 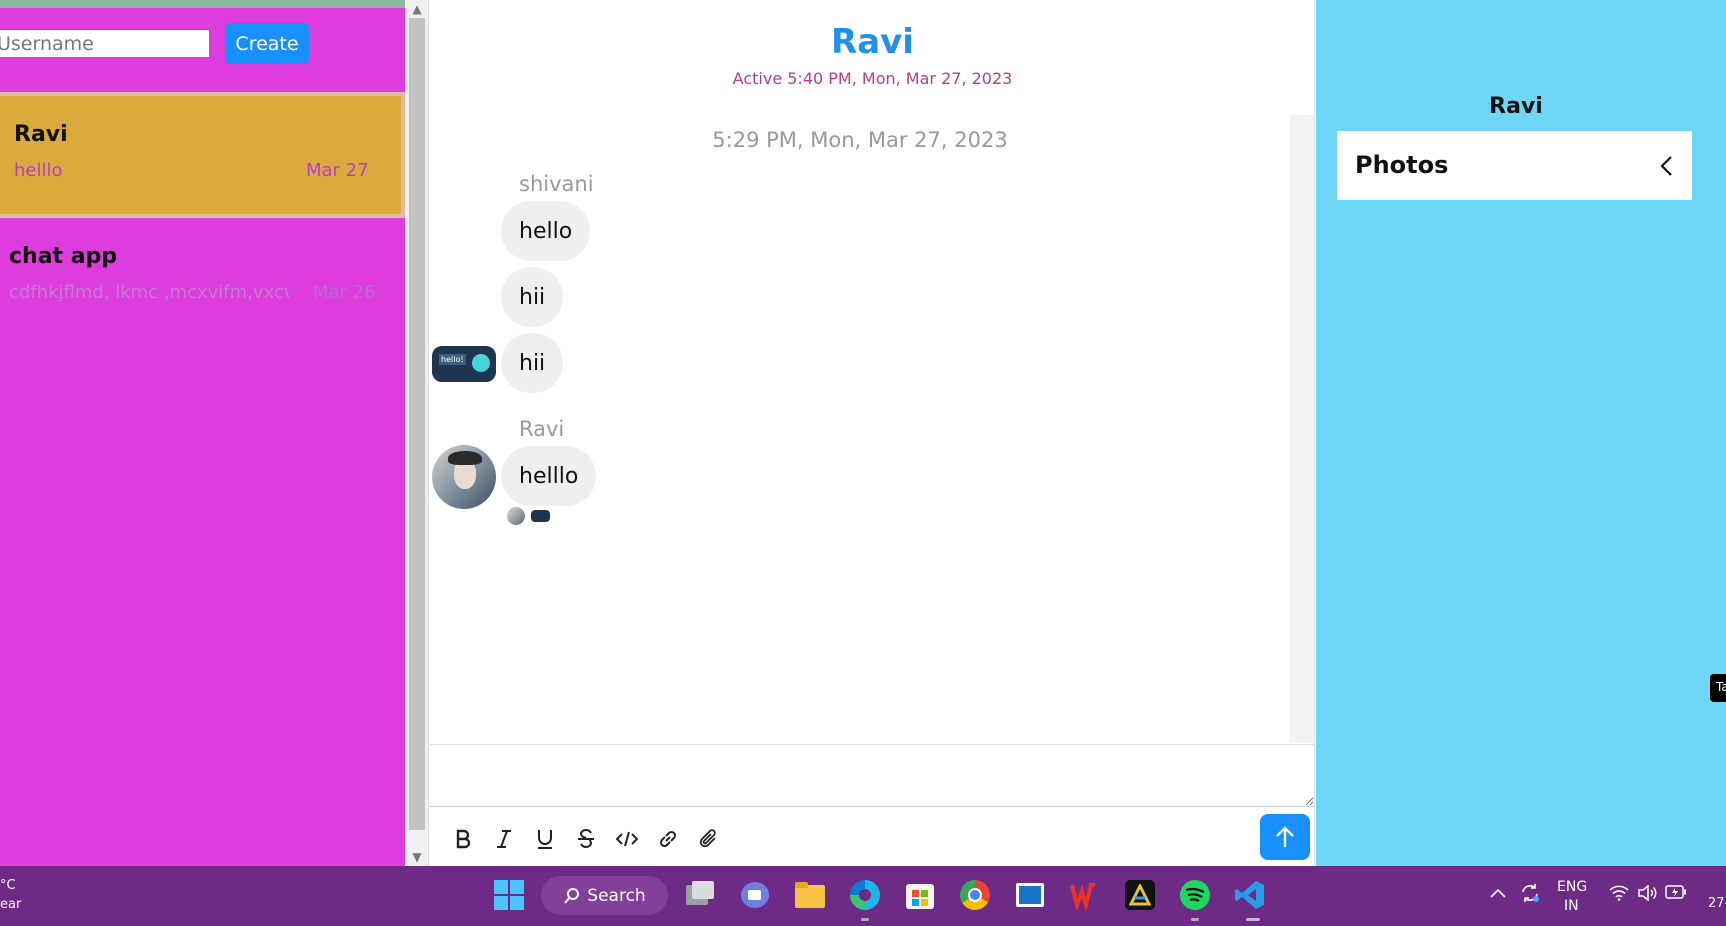 What do you see at coordinates (509, 895) in the screenshot?
I see `windows-start-icon` at bounding box center [509, 895].